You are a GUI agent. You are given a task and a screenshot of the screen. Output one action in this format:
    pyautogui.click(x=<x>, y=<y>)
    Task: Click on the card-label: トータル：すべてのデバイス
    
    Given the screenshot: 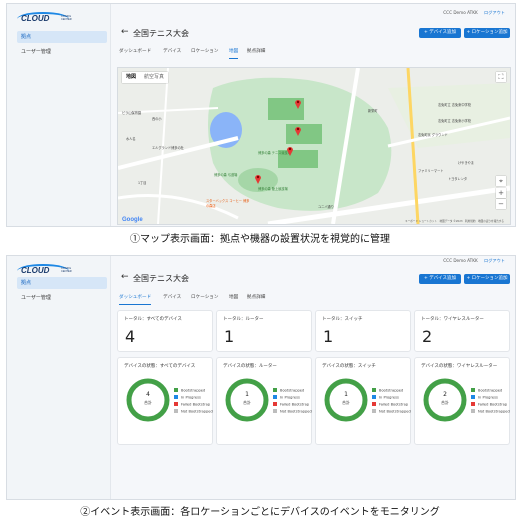 What is the action you would take?
    pyautogui.click(x=153, y=319)
    